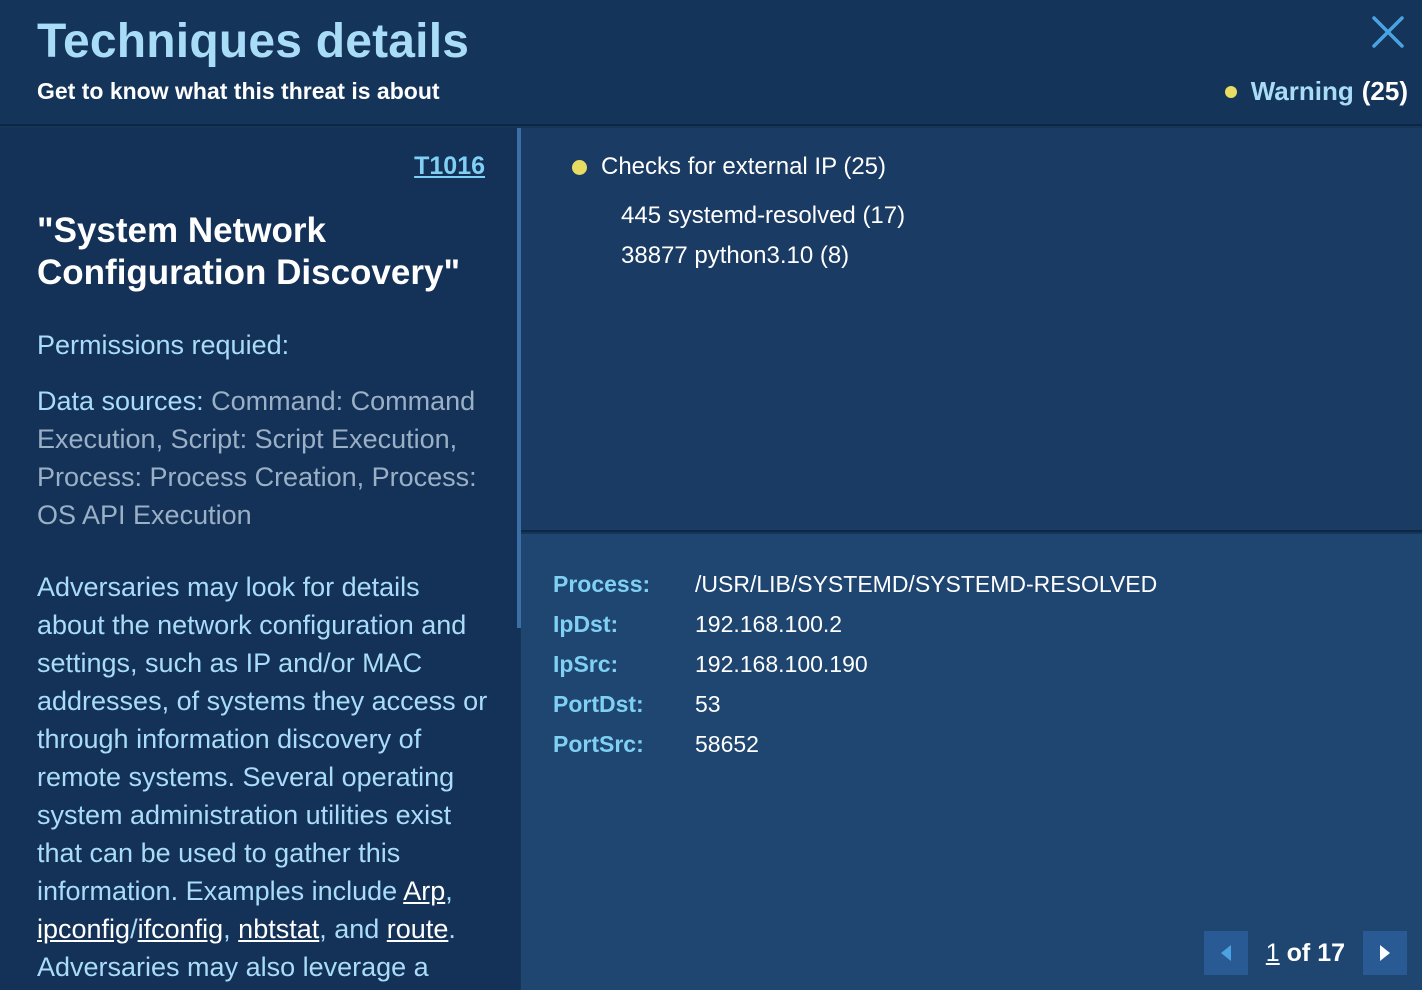 This screenshot has height=990, width=1422. I want to click on detail-key: IpSrc:, so click(586, 663).